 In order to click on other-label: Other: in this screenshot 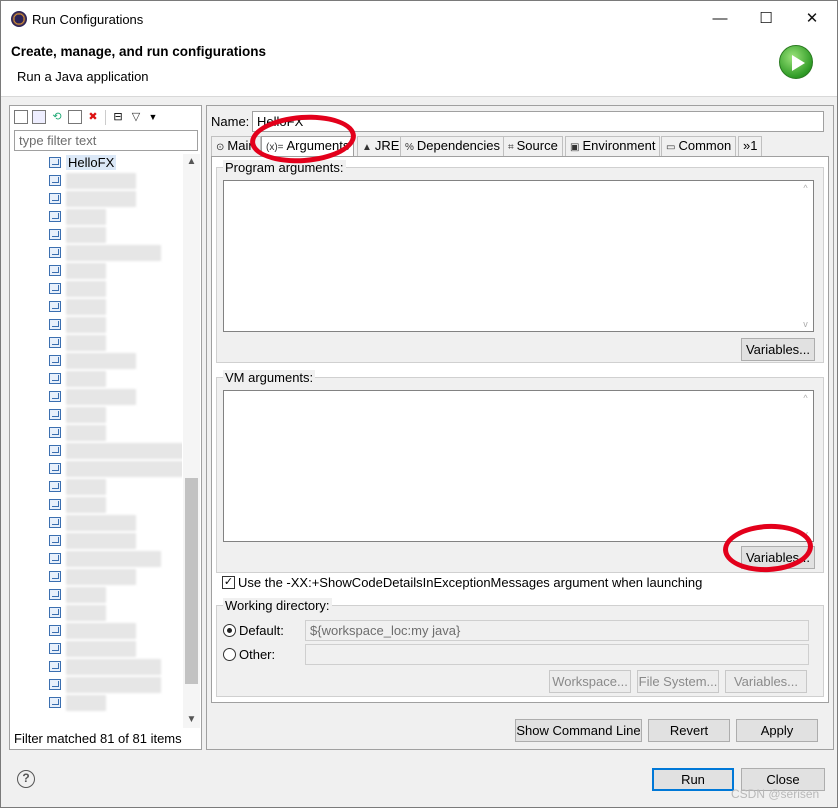, I will do `click(257, 654)`.